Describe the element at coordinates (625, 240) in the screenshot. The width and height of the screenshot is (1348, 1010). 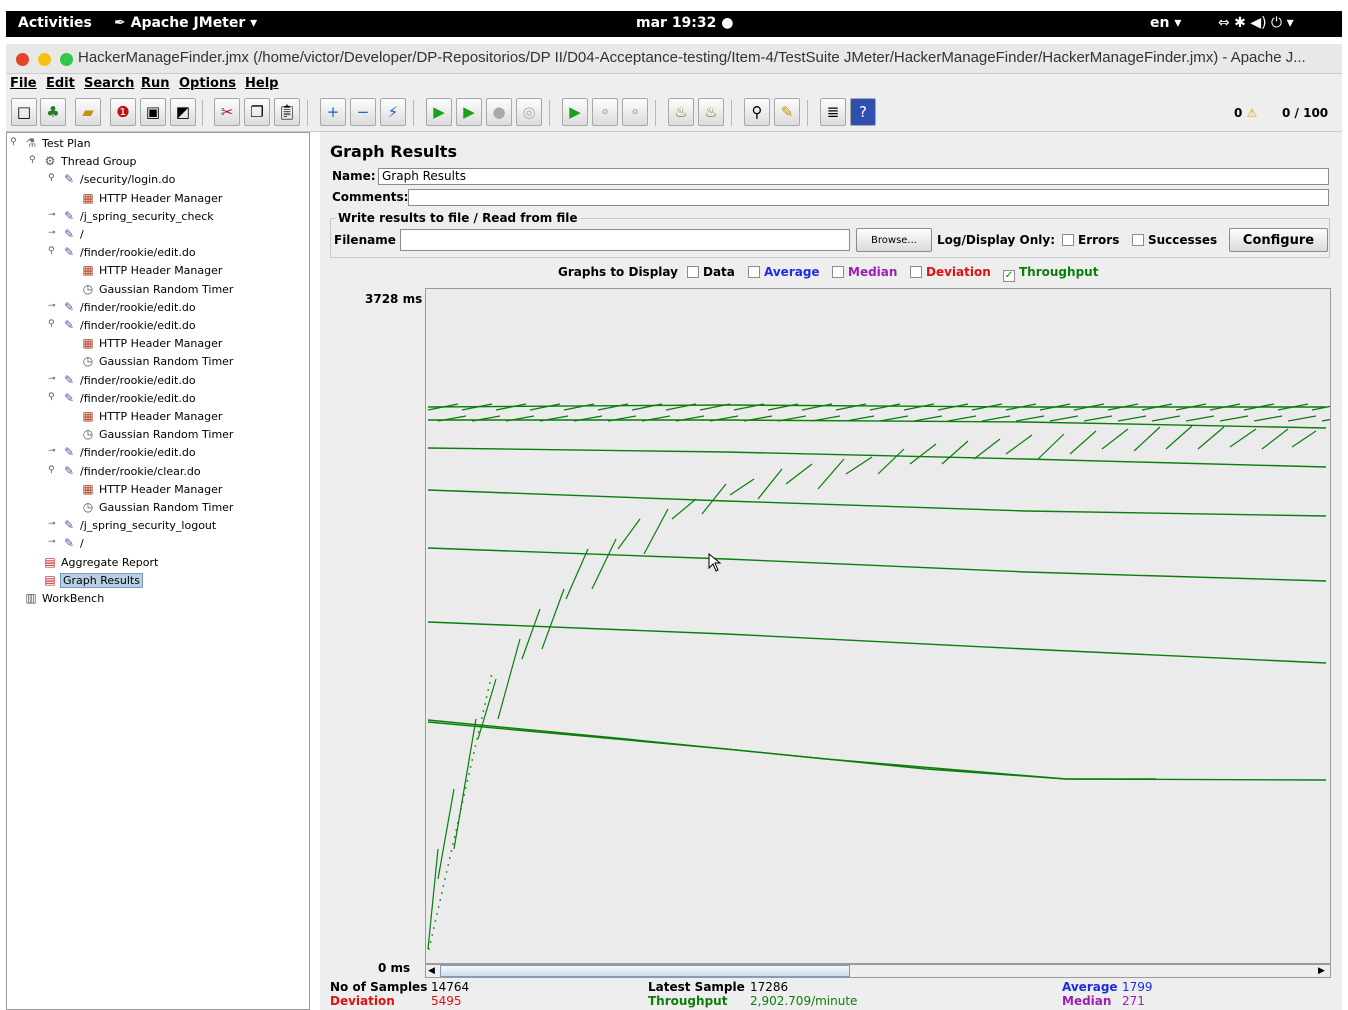
I see `filename-input` at that location.